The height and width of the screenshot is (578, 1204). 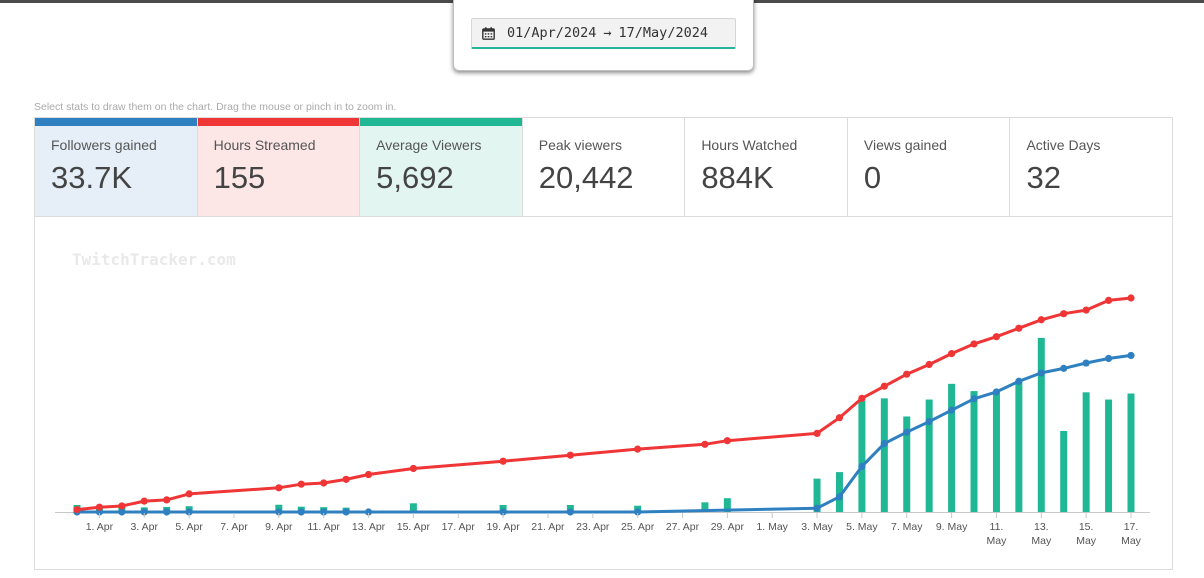 I want to click on stat-label: Peak viewers, so click(x=580, y=145).